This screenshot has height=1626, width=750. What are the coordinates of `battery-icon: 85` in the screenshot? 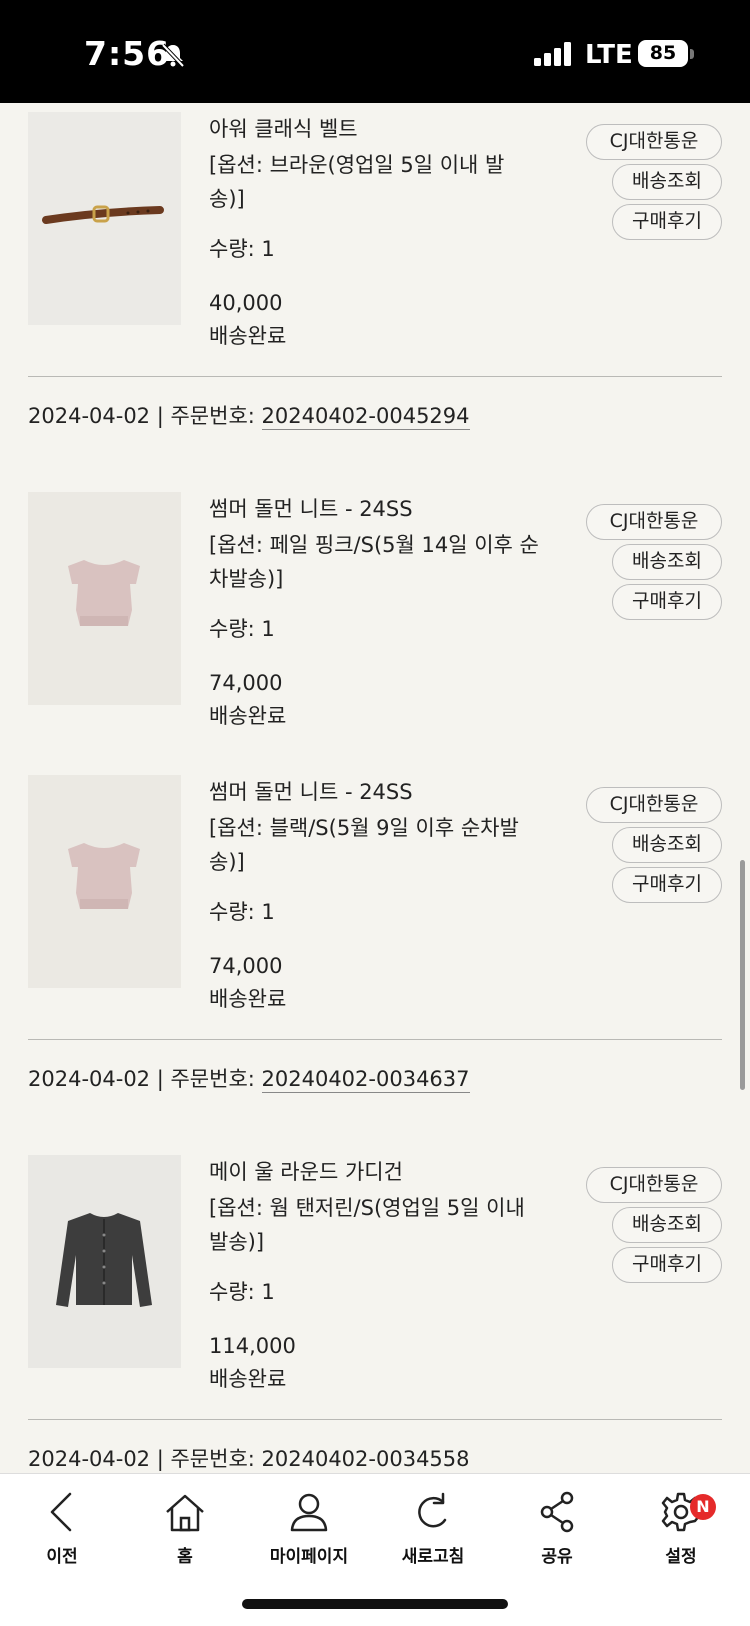 It's located at (663, 53).